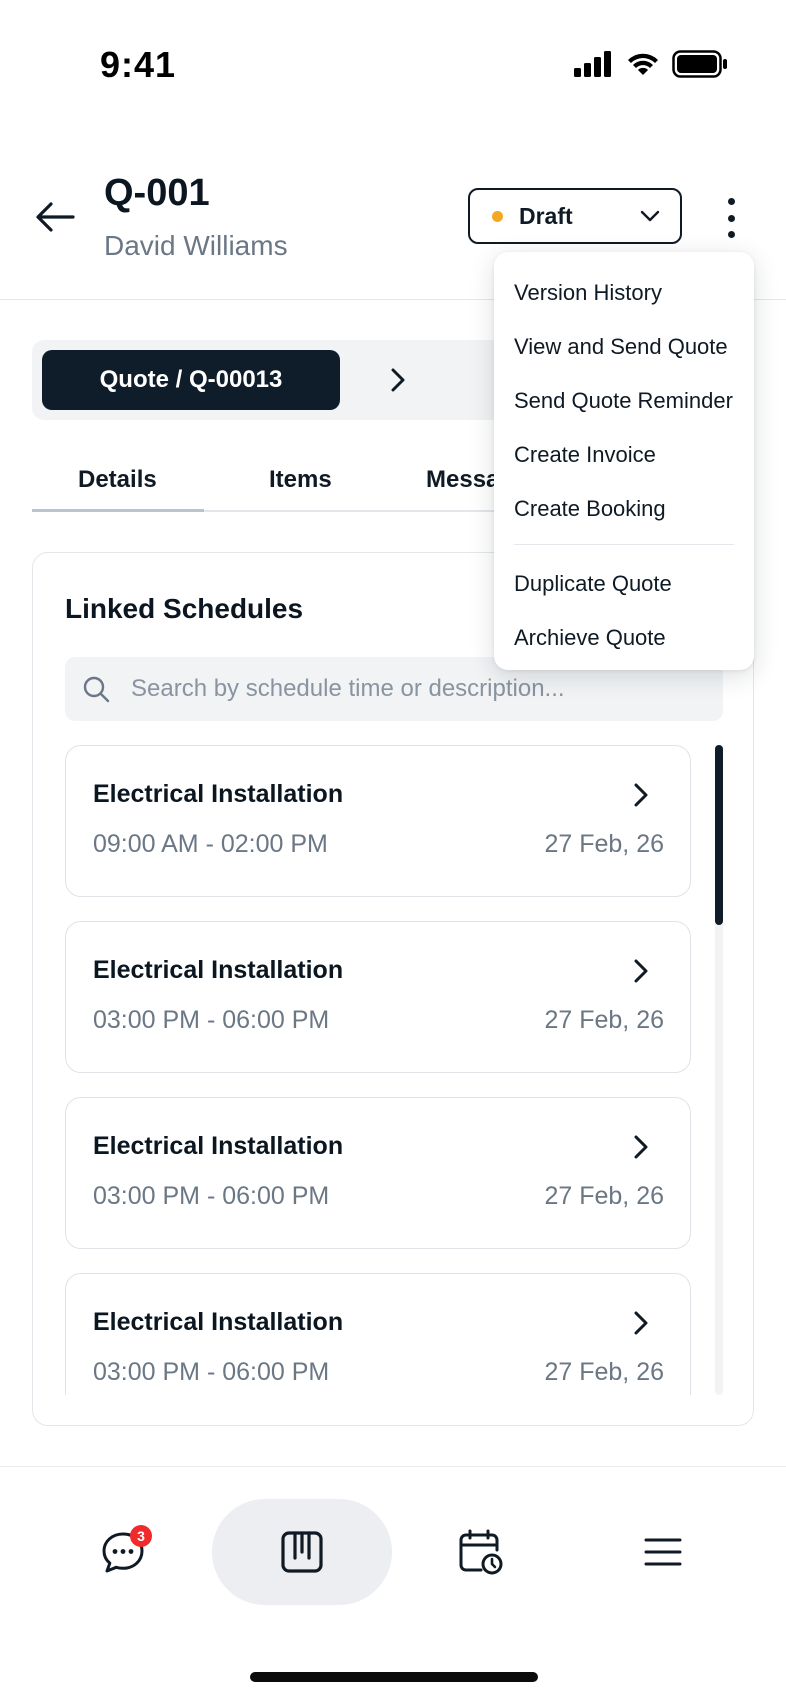  Describe the element at coordinates (300, 480) in the screenshot. I see `tab-items: Items` at that location.